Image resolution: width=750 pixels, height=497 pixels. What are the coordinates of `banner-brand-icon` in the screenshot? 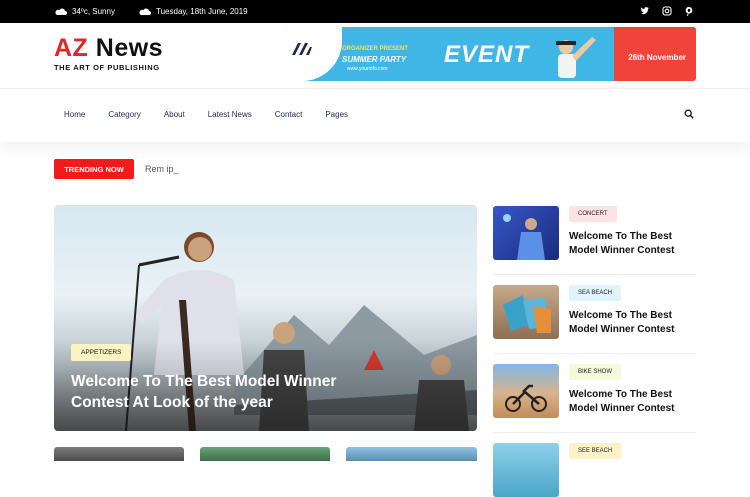 It's located at (302, 49).